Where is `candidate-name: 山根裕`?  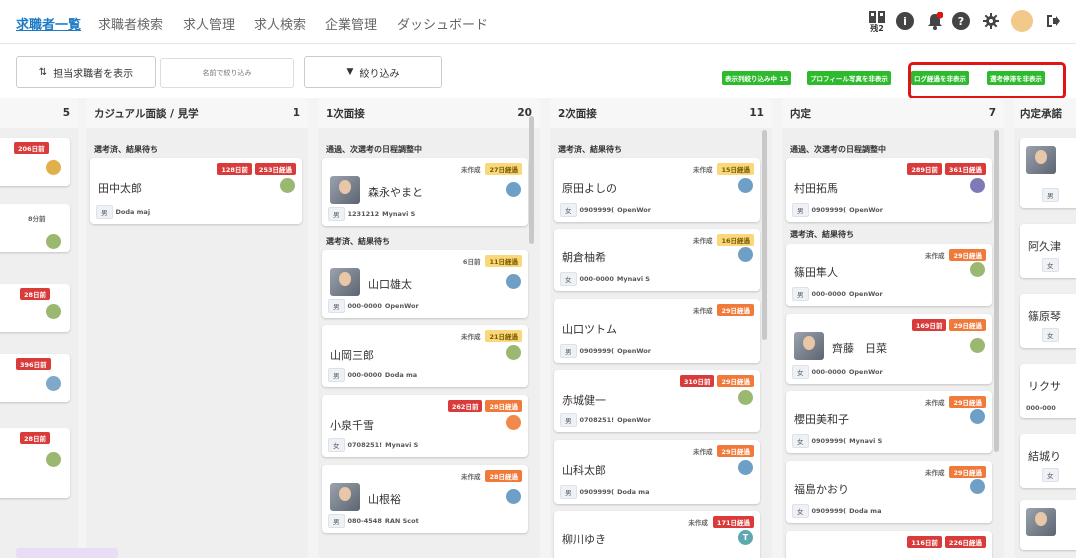
candidate-name: 山根裕 is located at coordinates (384, 499).